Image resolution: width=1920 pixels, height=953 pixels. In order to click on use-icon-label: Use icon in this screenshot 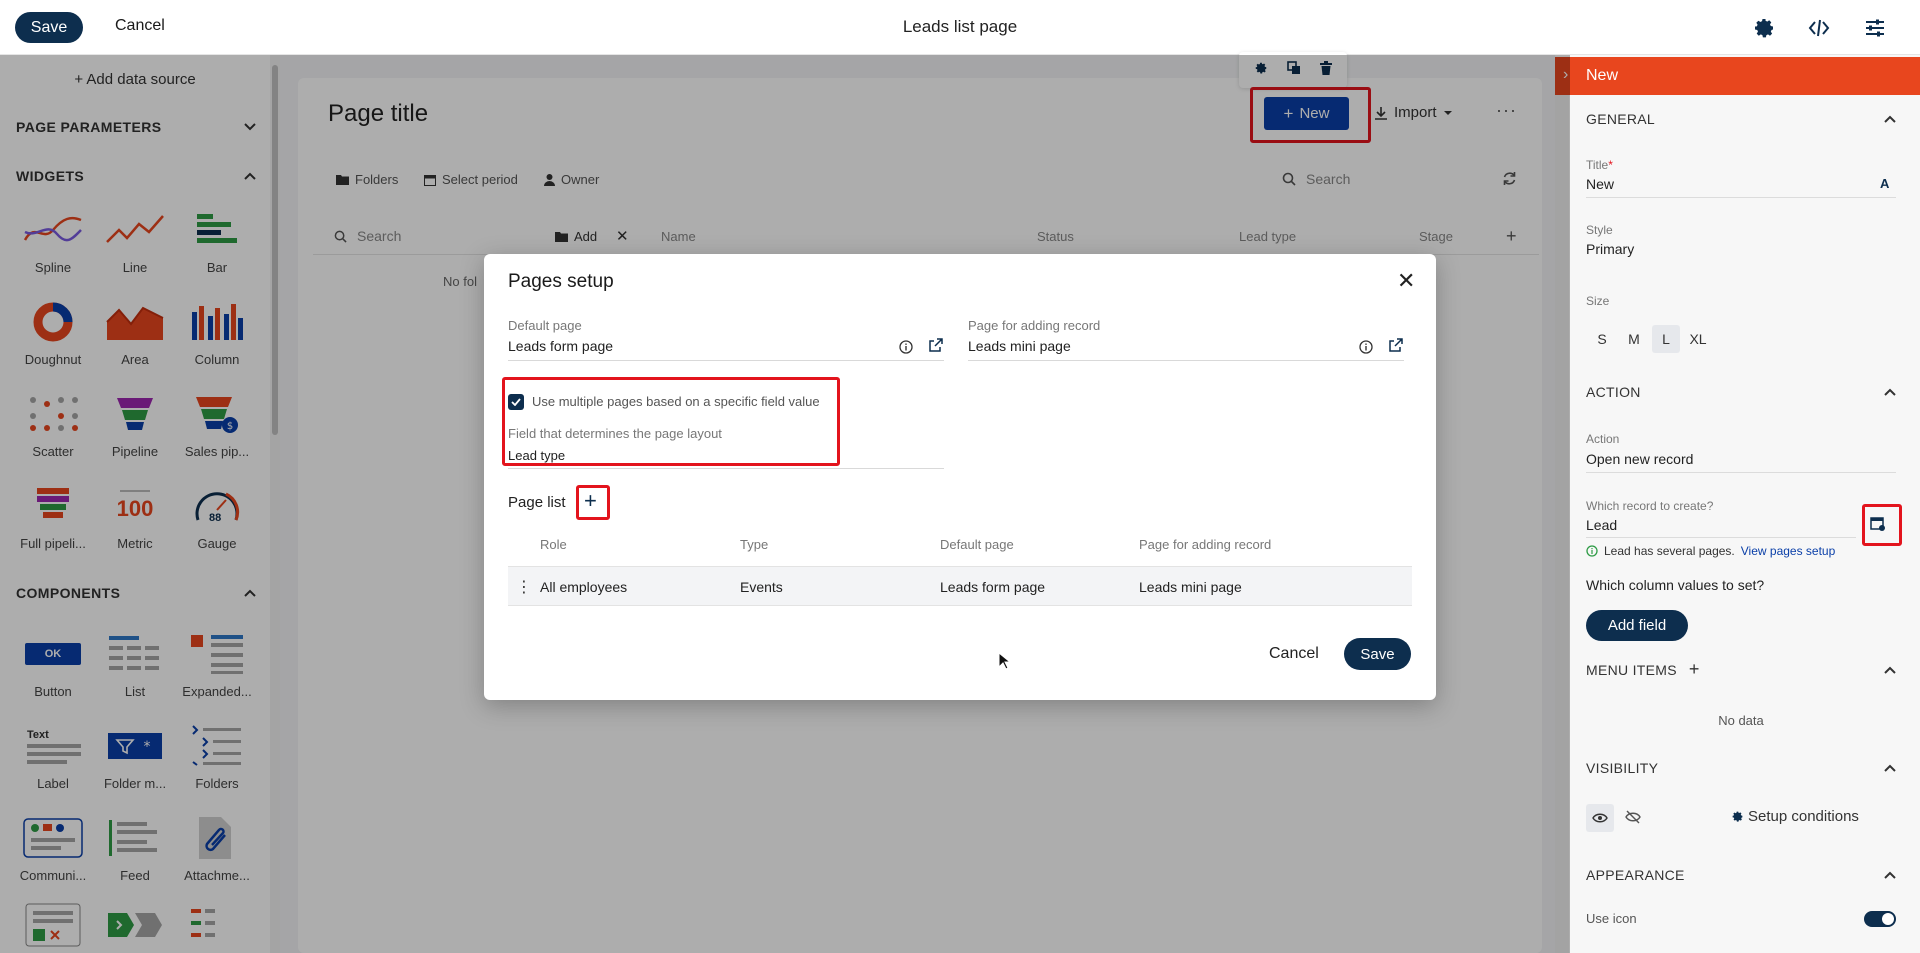, I will do `click(1611, 918)`.